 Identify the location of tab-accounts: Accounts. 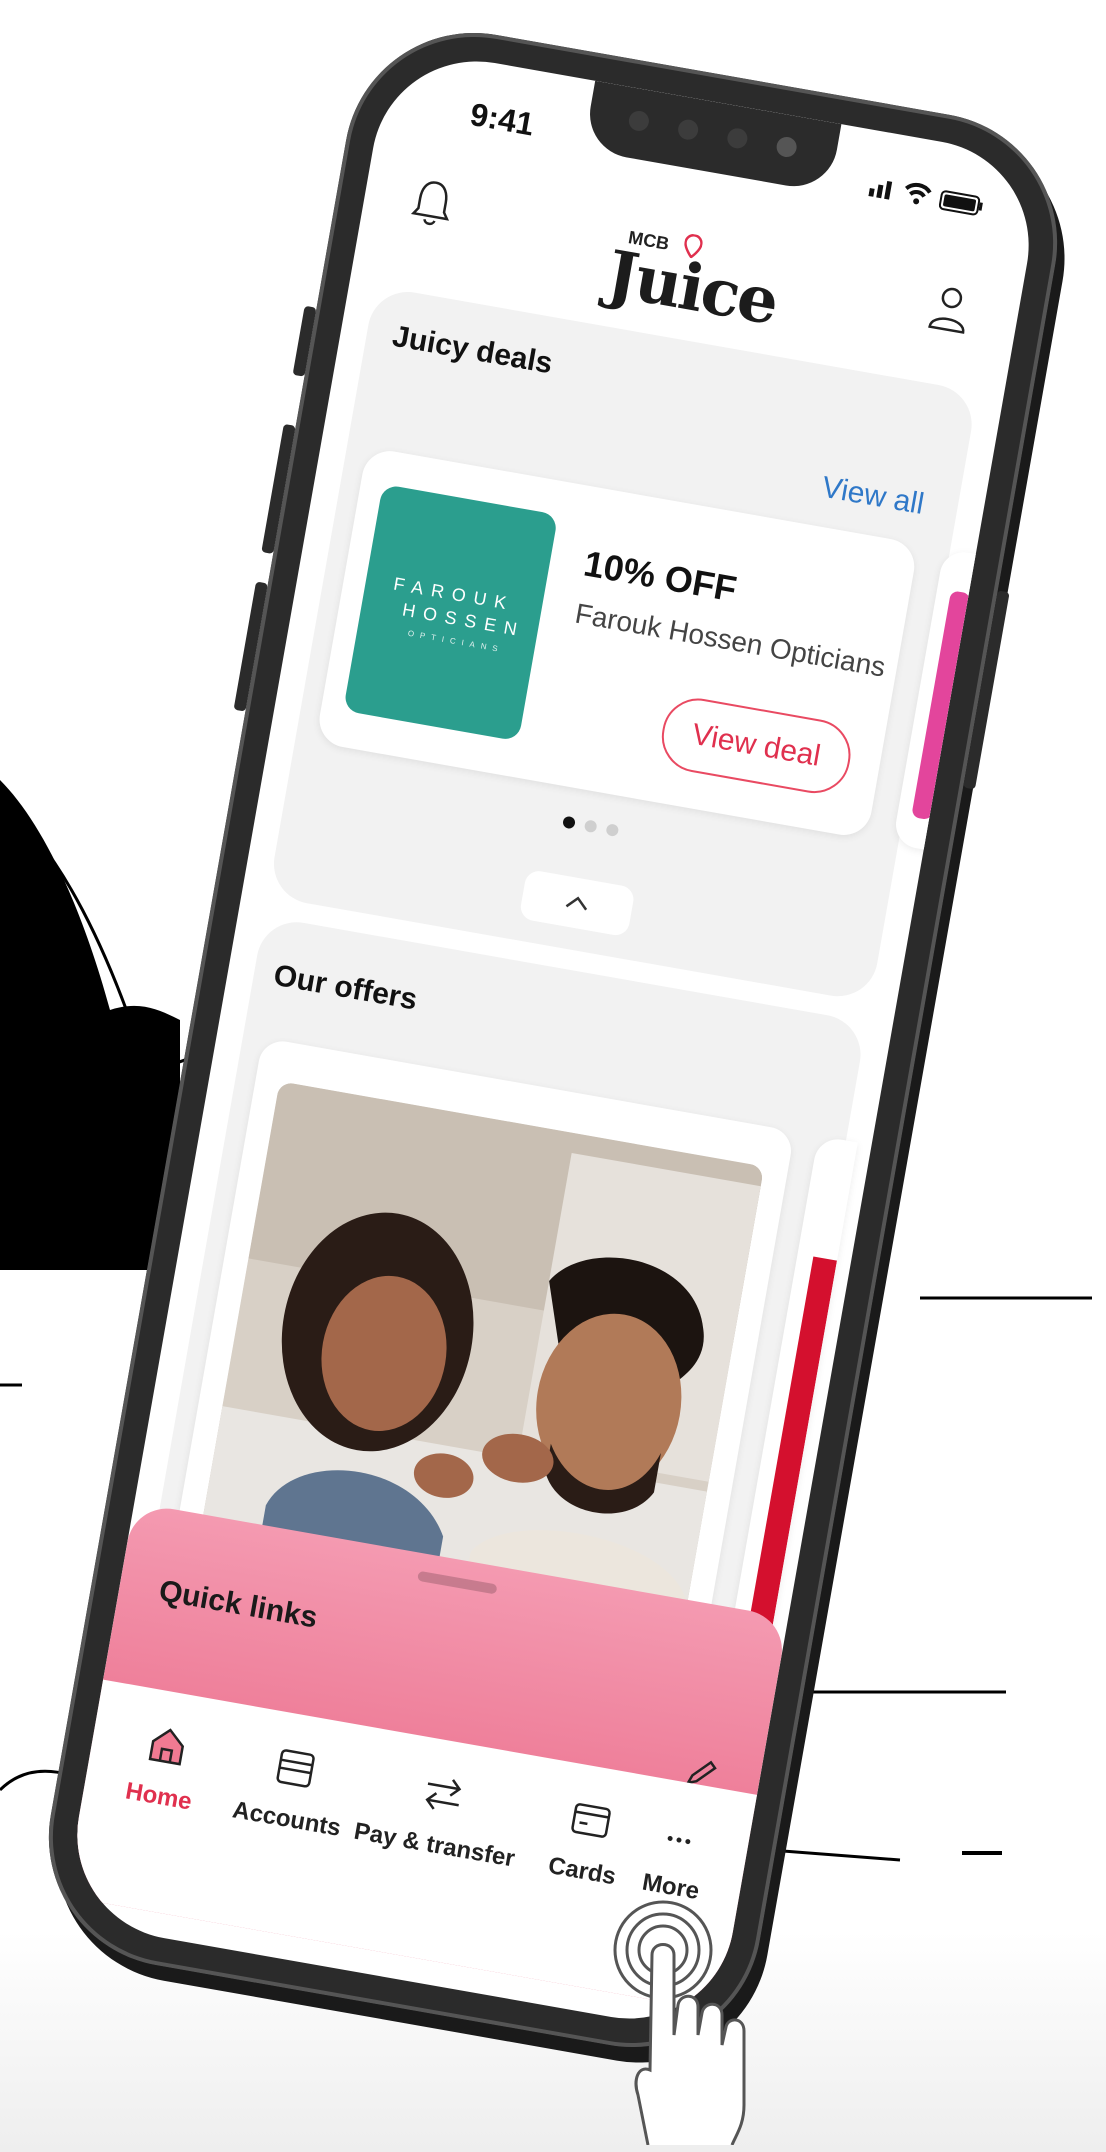
(292, 1787).